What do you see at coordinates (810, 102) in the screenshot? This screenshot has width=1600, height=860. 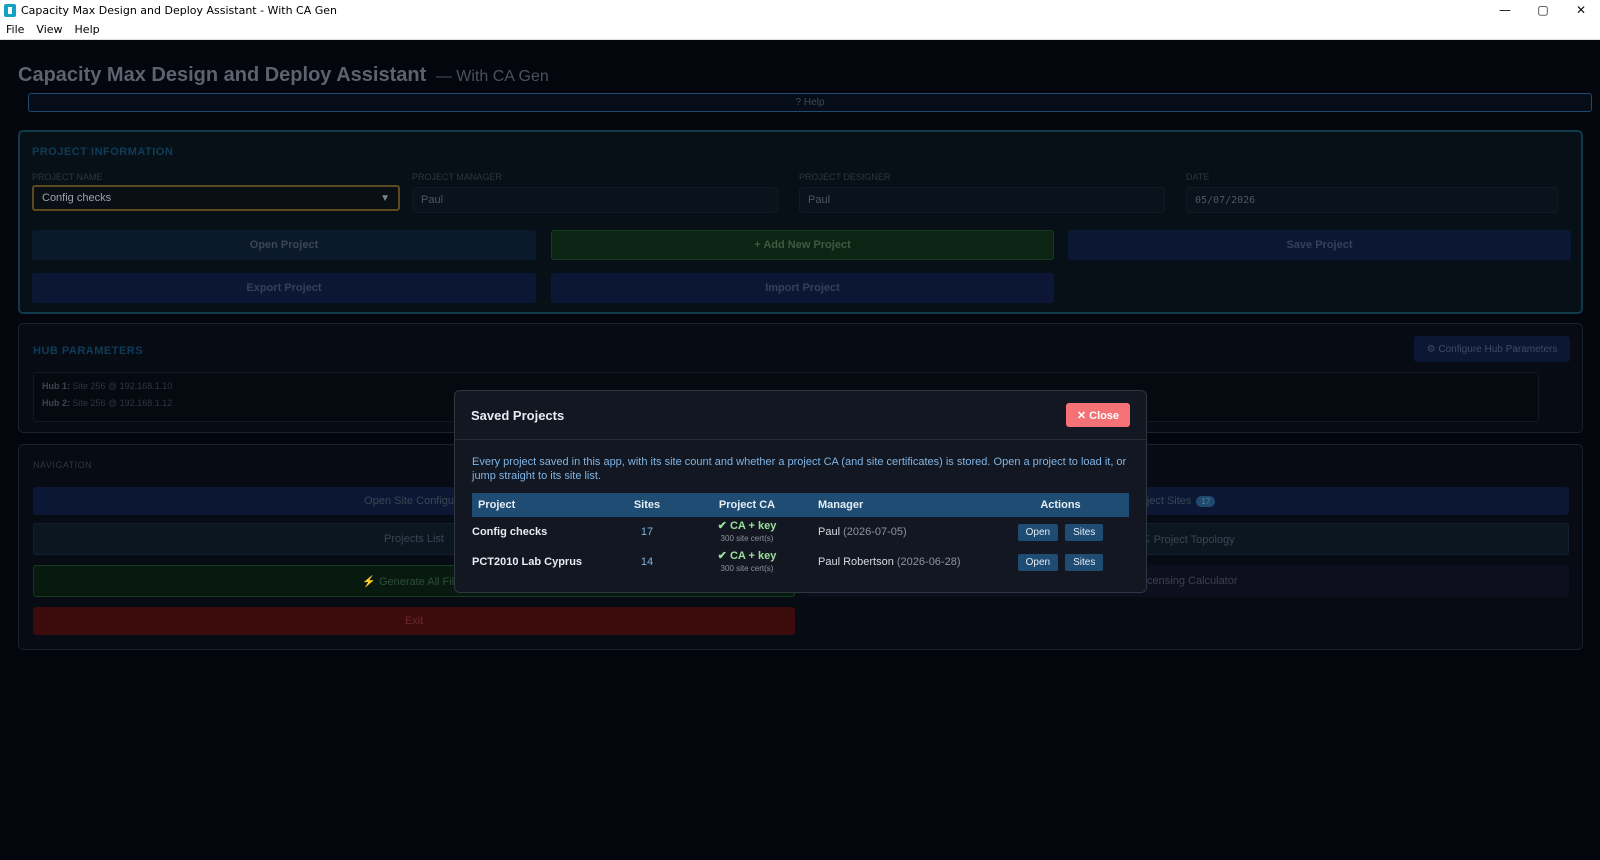 I see `help-button: ? Help` at bounding box center [810, 102].